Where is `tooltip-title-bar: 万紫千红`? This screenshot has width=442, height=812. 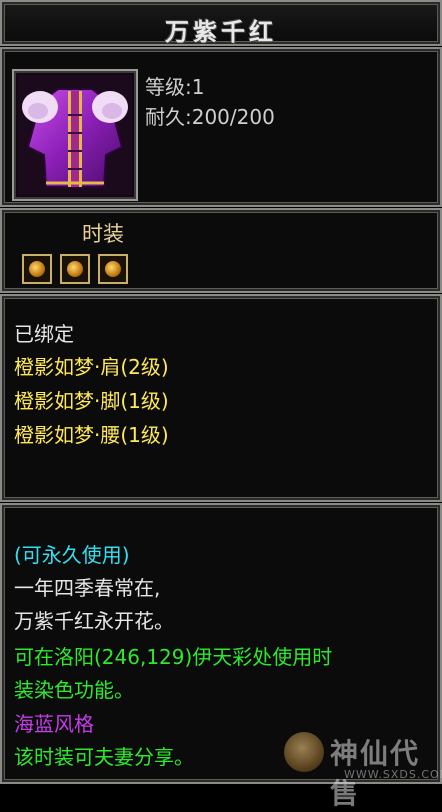 tooltip-title-bar: 万紫千红 is located at coordinates (221, 23).